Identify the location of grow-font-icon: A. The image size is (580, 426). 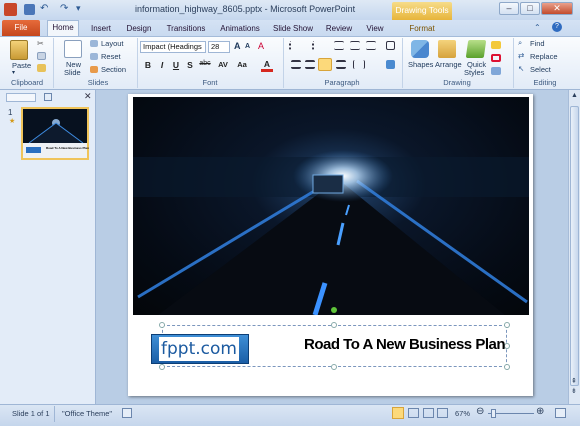
(237, 46).